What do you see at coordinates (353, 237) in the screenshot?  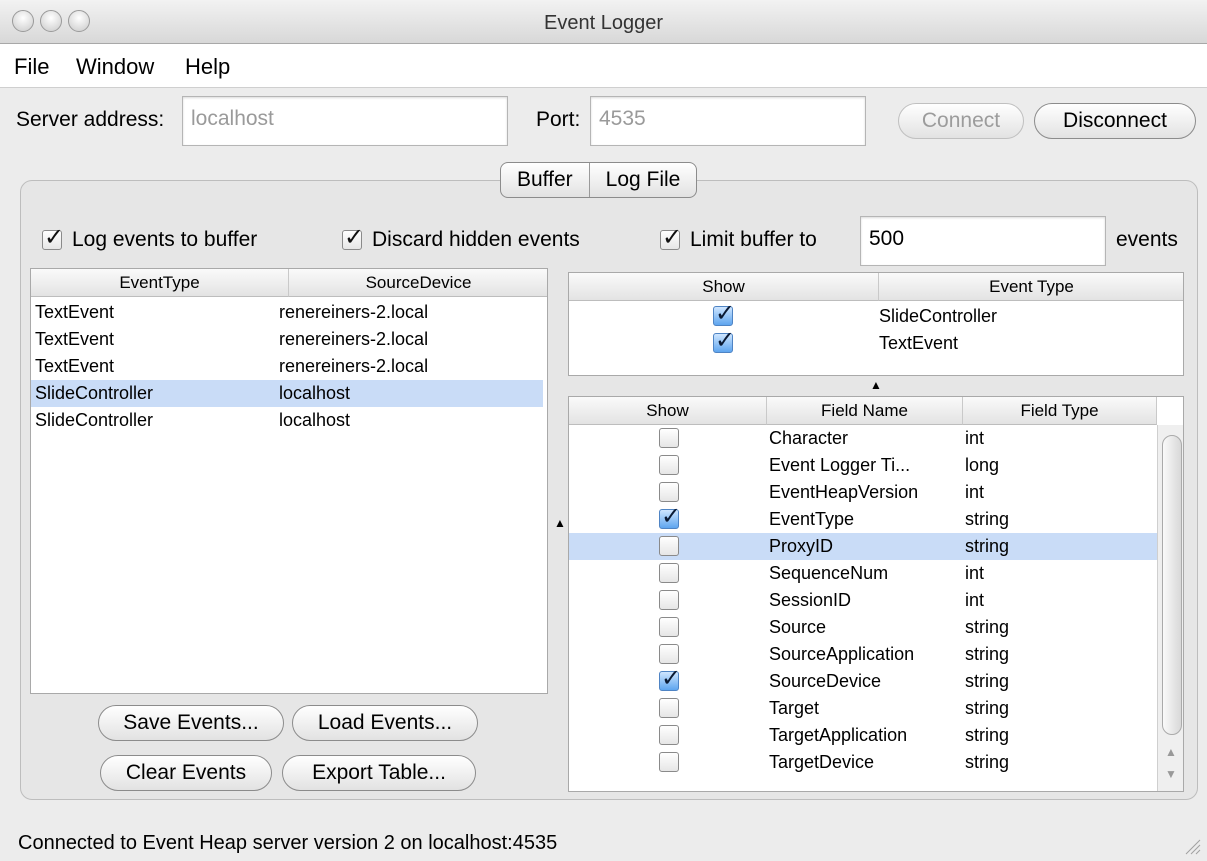 I see `discard-hidden-checkbox` at bounding box center [353, 237].